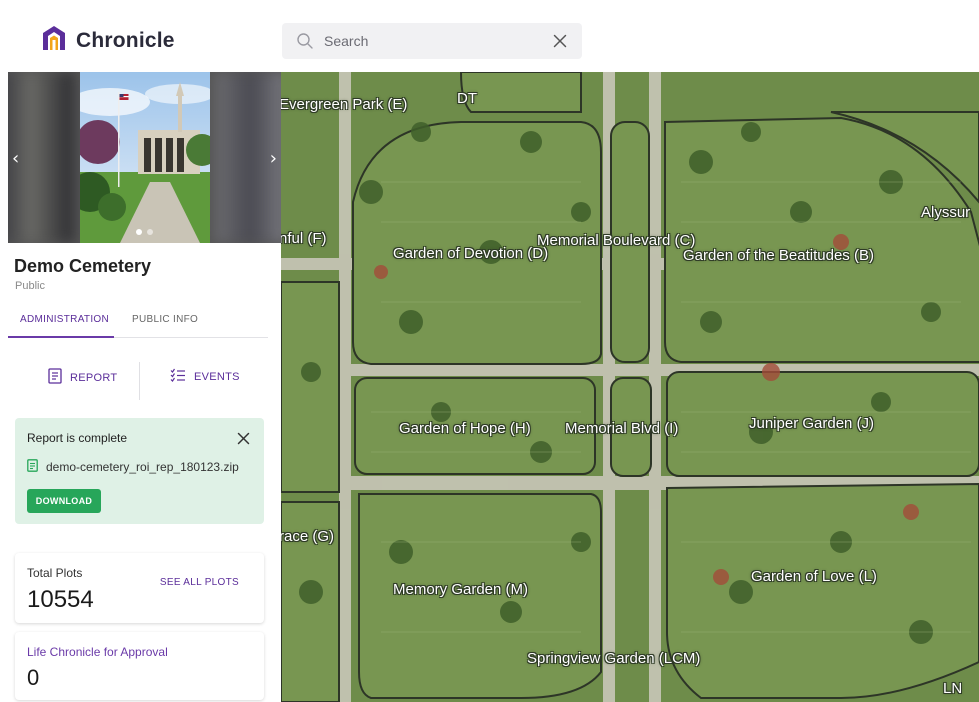 Image resolution: width=979 pixels, height=702 pixels. I want to click on carousel-dots, so click(144, 232).